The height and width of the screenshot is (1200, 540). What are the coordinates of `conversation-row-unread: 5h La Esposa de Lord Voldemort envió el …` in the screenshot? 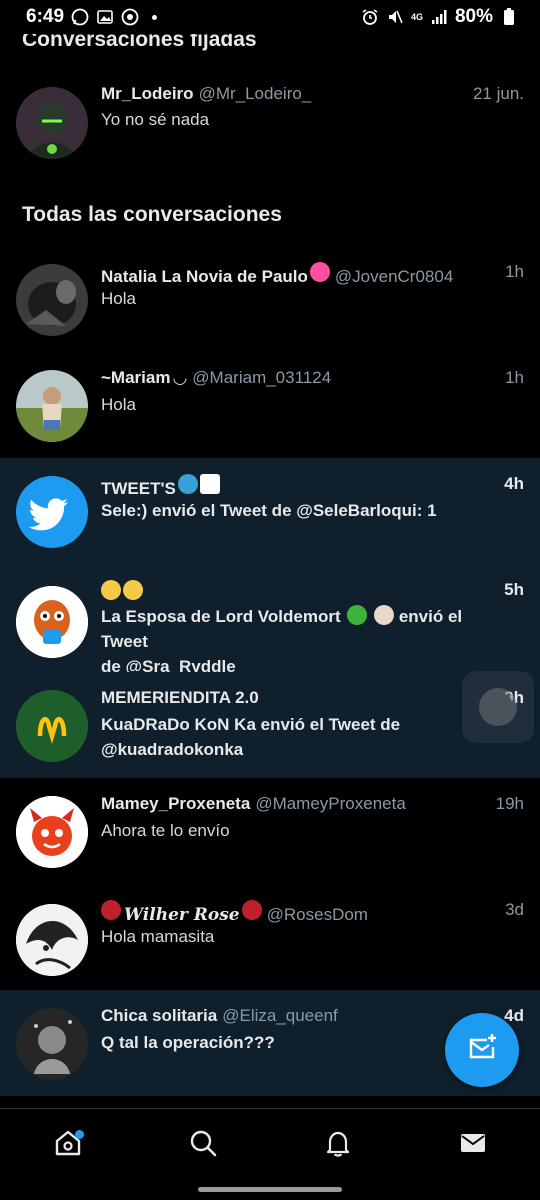 It's located at (270, 620).